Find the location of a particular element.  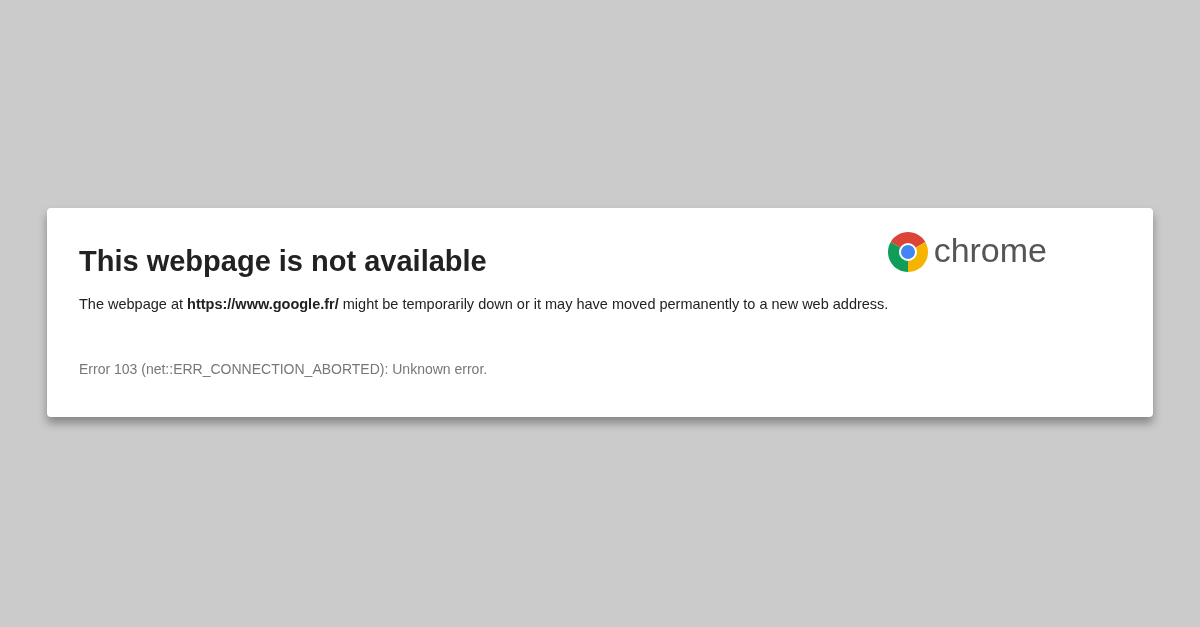

error-title: This webpage is not available is located at coordinates (283, 261).